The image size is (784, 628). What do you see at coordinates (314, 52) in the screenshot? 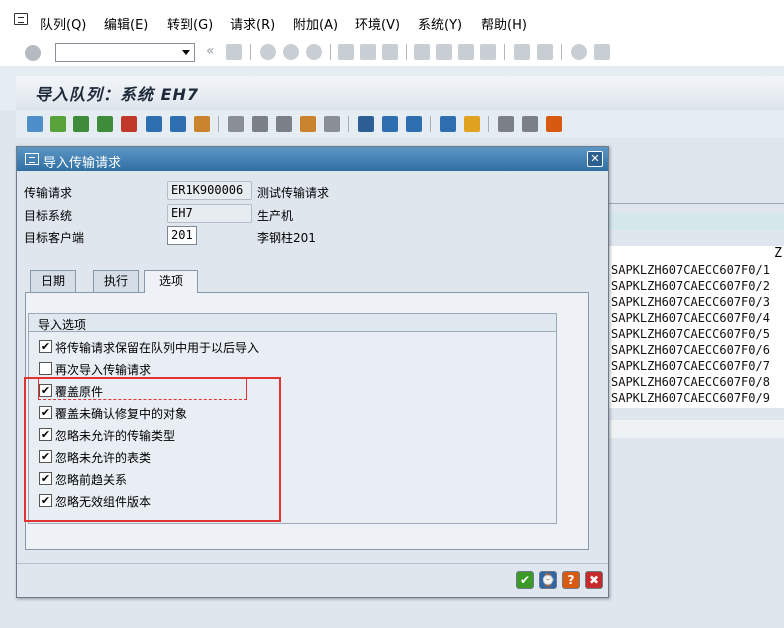
I see `cancel-nav-icon` at bounding box center [314, 52].